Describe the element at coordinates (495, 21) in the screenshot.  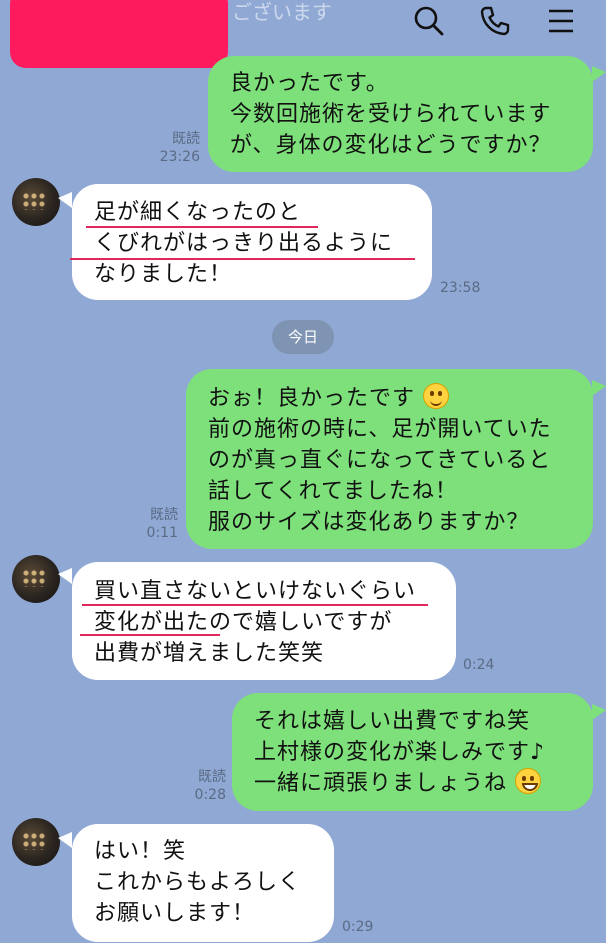
I see `phone-icon` at that location.